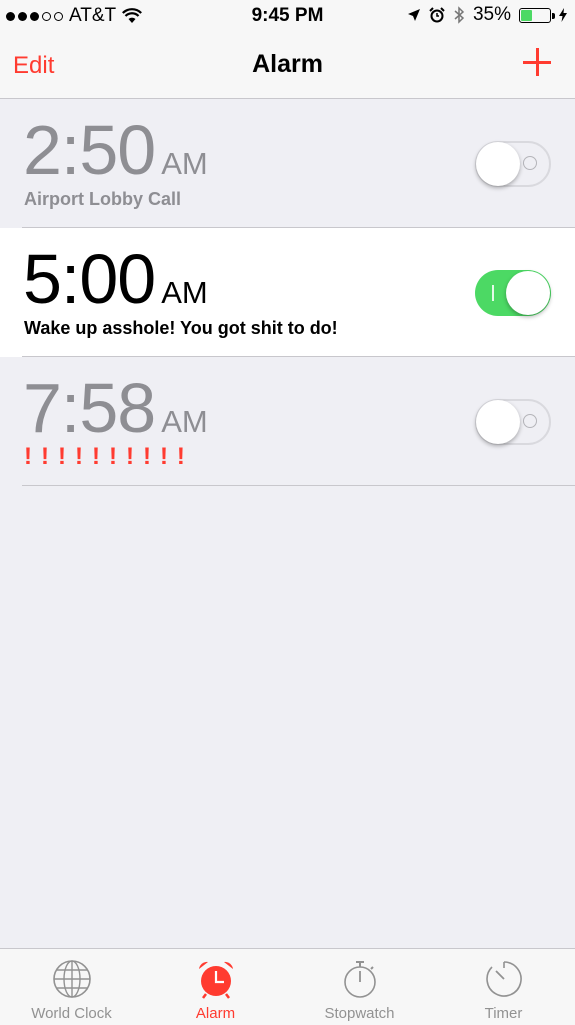 This screenshot has width=575, height=1025. What do you see at coordinates (437, 15) in the screenshot?
I see `alarm-status-icon` at bounding box center [437, 15].